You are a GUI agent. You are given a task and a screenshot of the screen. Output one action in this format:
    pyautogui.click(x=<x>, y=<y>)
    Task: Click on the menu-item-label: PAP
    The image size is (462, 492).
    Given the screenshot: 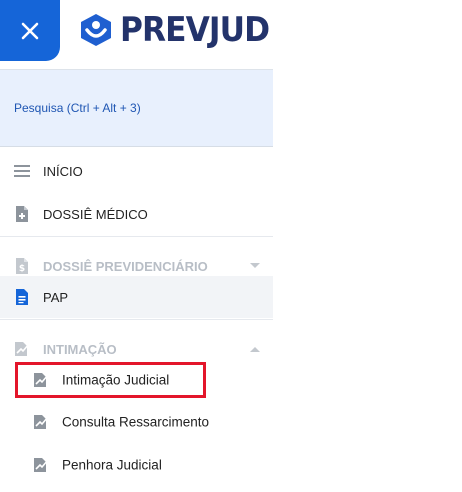 What is the action you would take?
    pyautogui.click(x=56, y=297)
    